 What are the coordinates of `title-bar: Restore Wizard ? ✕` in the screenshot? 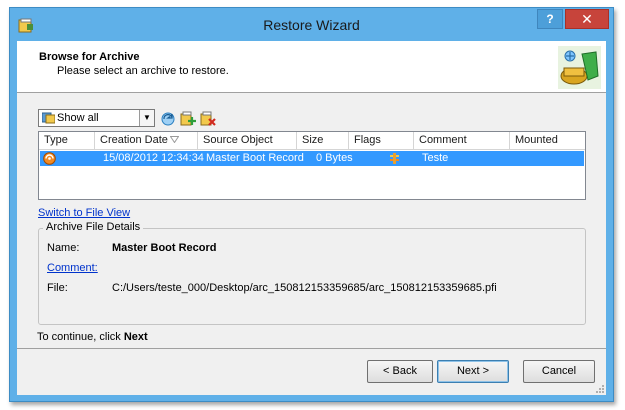 It's located at (311, 24).